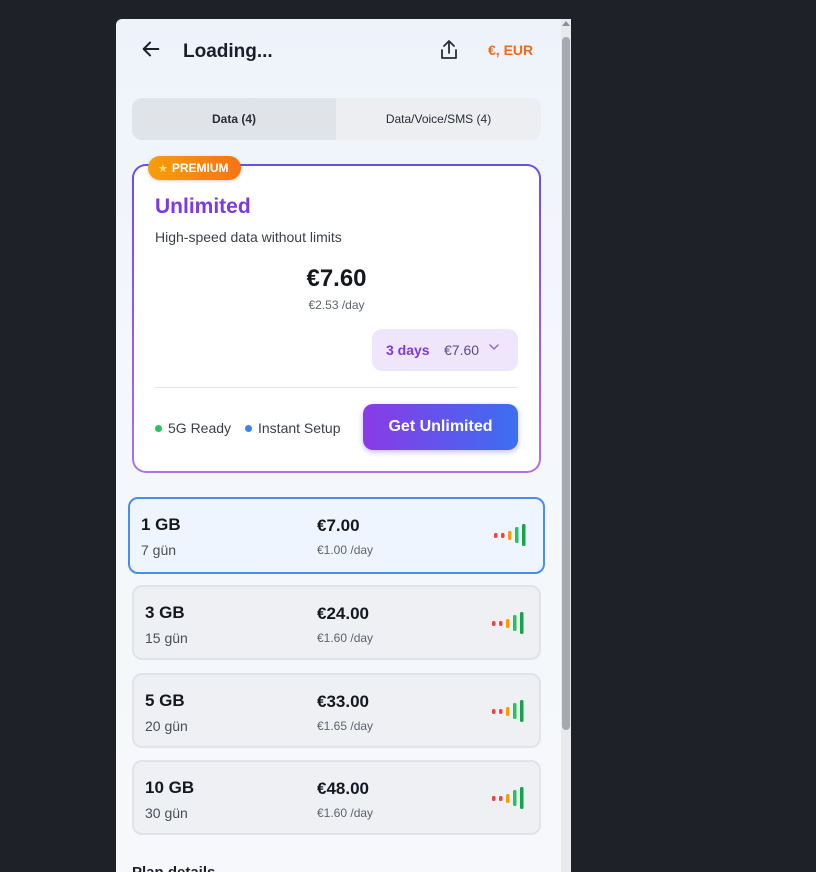 This screenshot has width=816, height=872. I want to click on tab-data: Data (4), so click(234, 119).